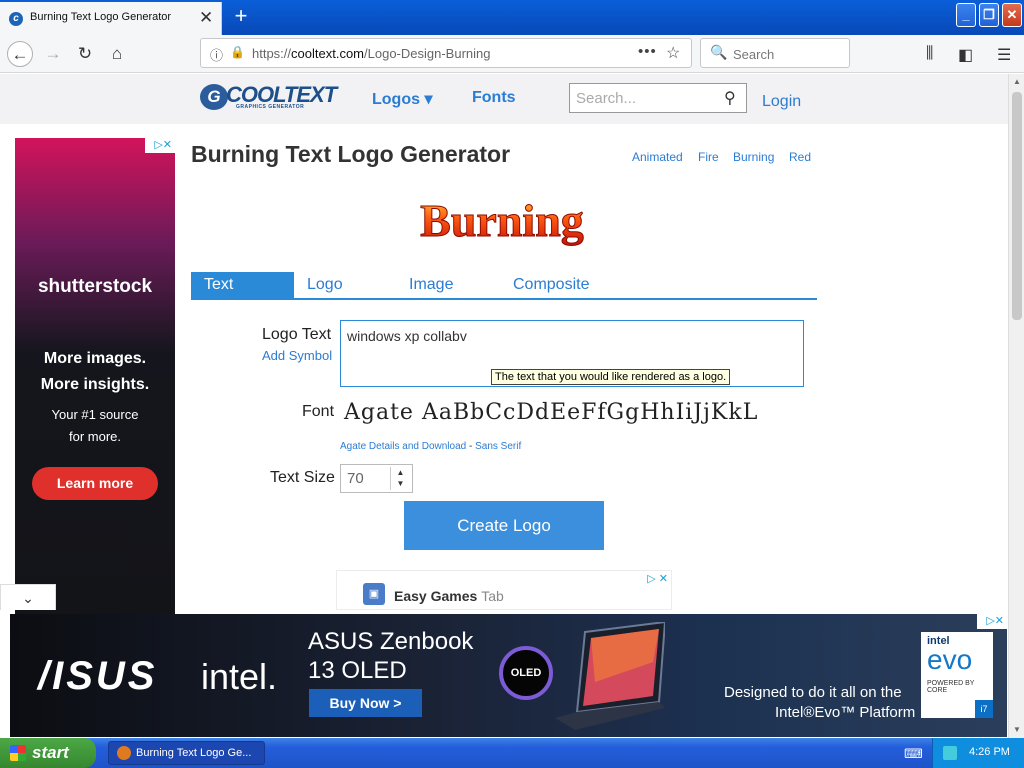 This screenshot has height=768, width=1024. What do you see at coordinates (551, 285) in the screenshot?
I see `tab-composite: Composite` at bounding box center [551, 285].